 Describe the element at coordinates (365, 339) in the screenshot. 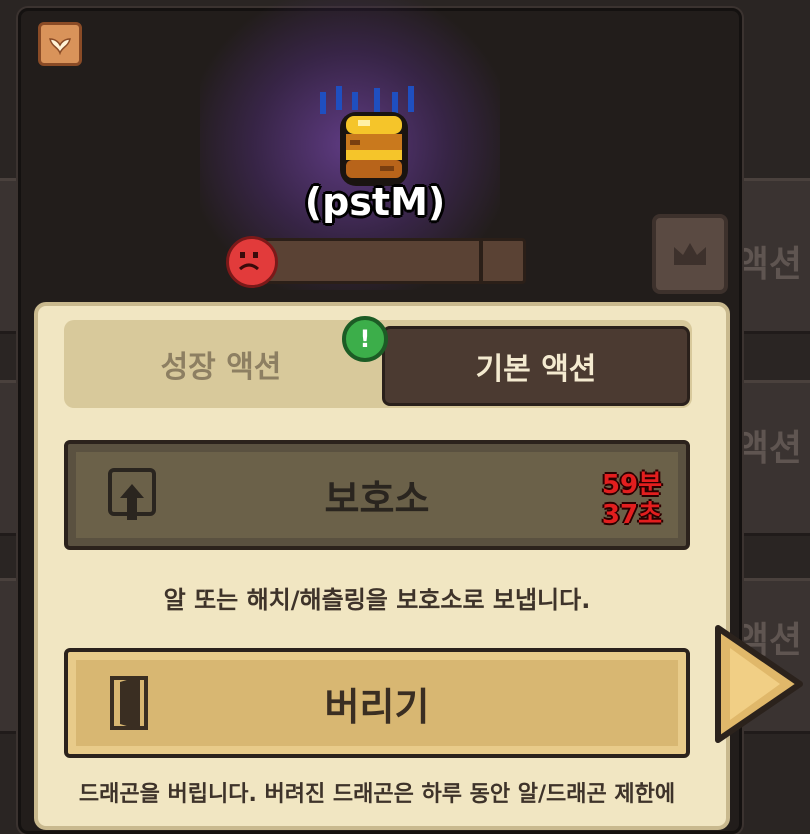

I see `alert-badge: !` at that location.